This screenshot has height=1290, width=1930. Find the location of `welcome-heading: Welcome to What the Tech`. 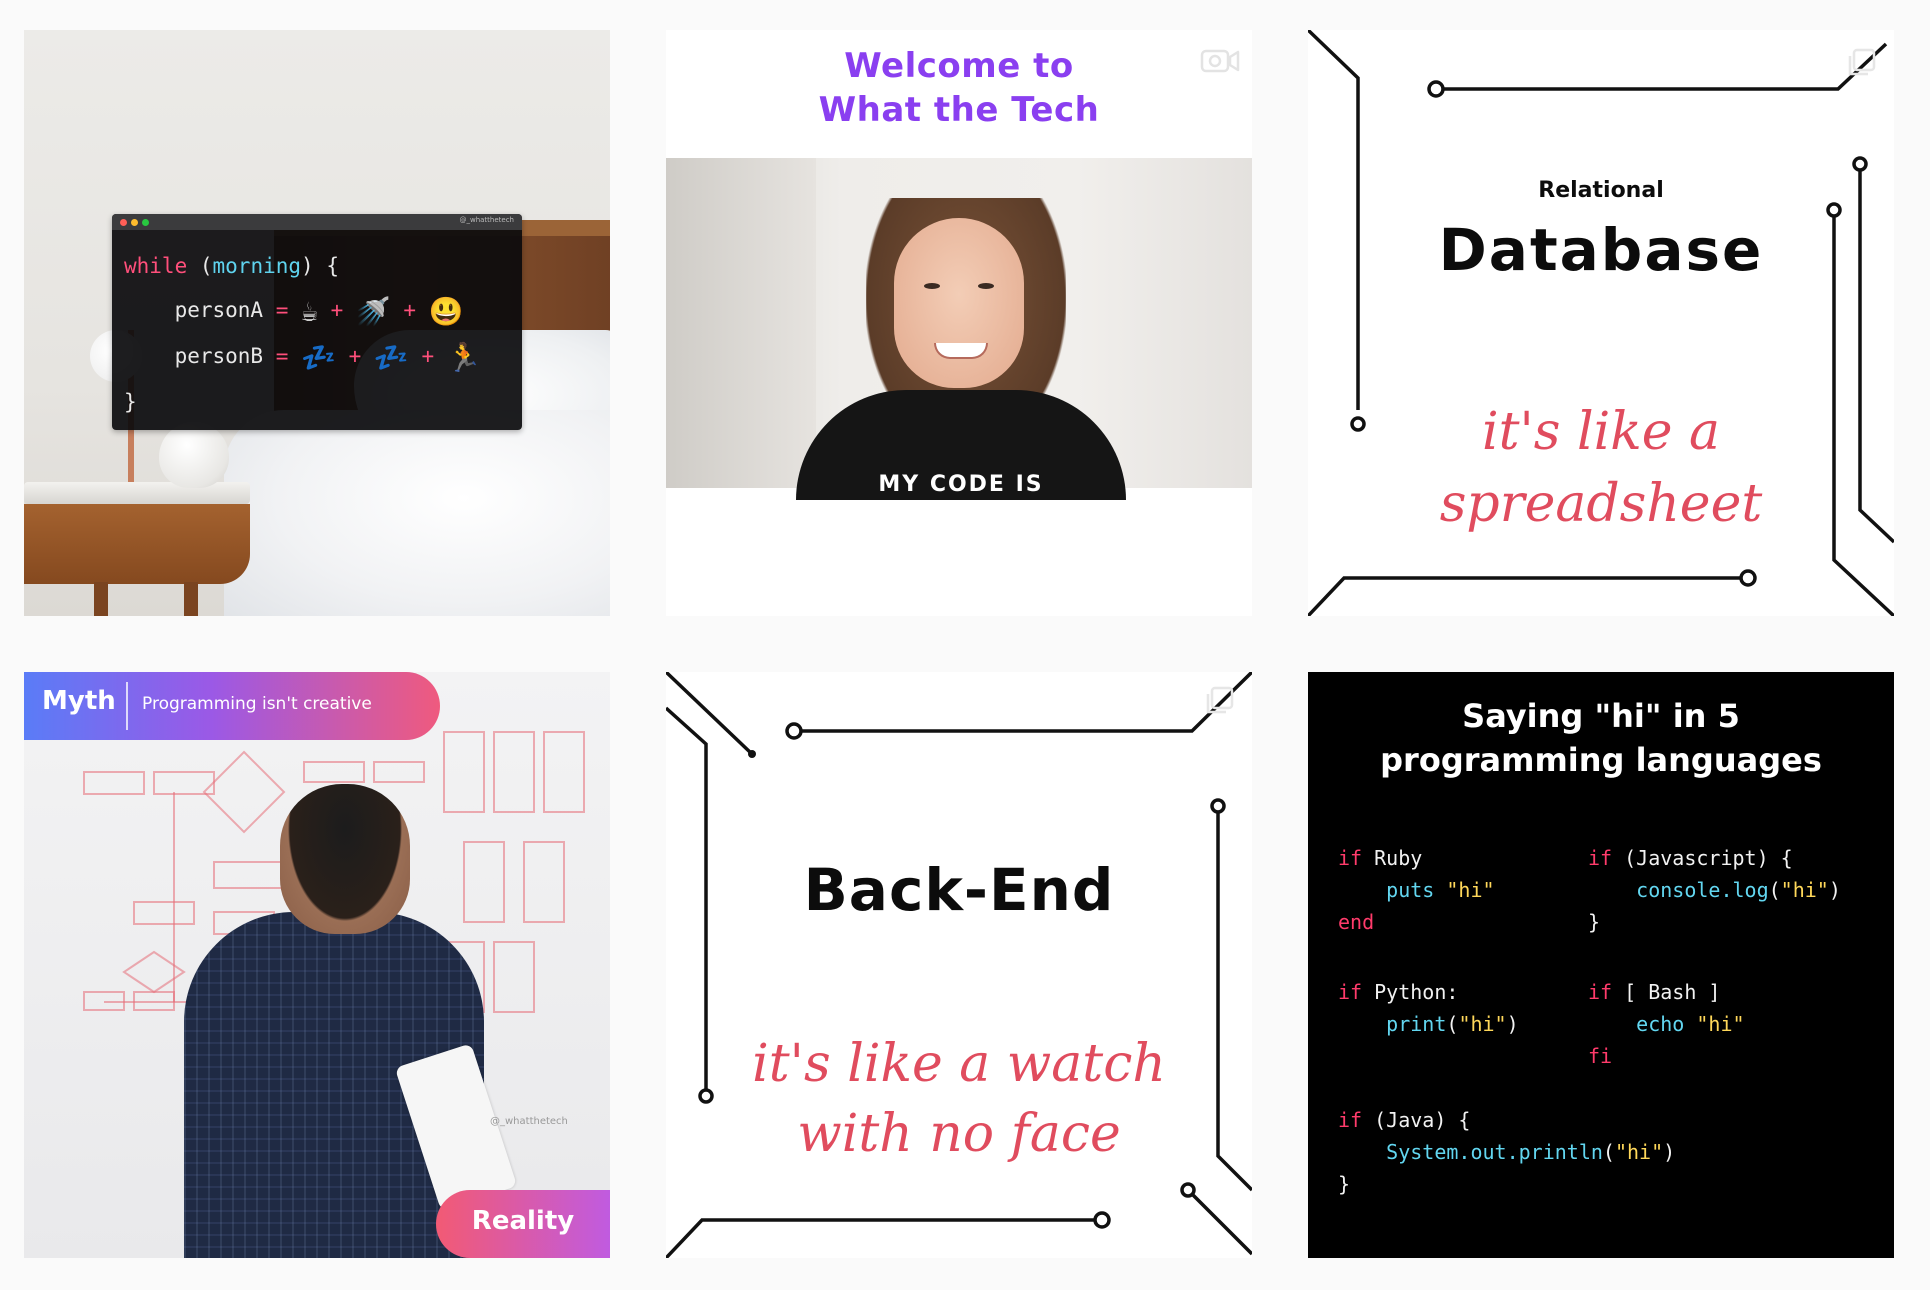

welcome-heading: Welcome to What the Tech is located at coordinates (959, 88).